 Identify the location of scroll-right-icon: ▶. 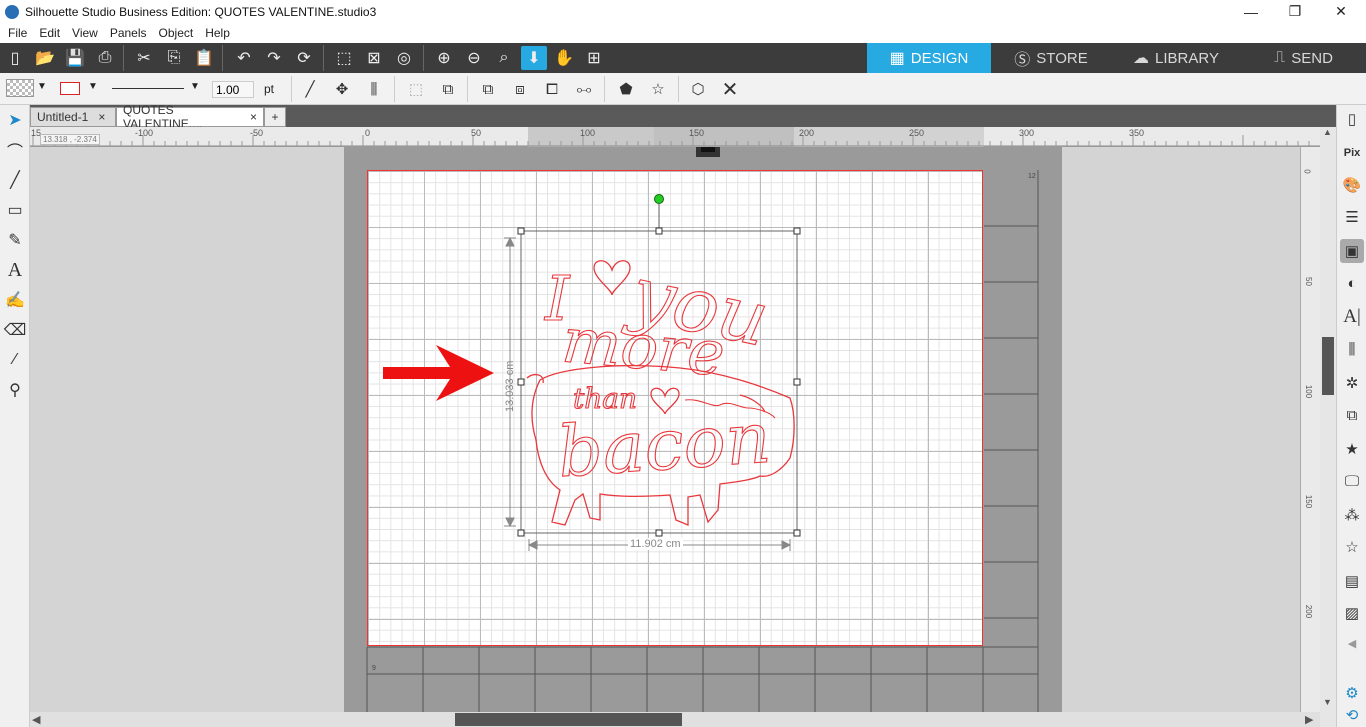
(1309, 719).